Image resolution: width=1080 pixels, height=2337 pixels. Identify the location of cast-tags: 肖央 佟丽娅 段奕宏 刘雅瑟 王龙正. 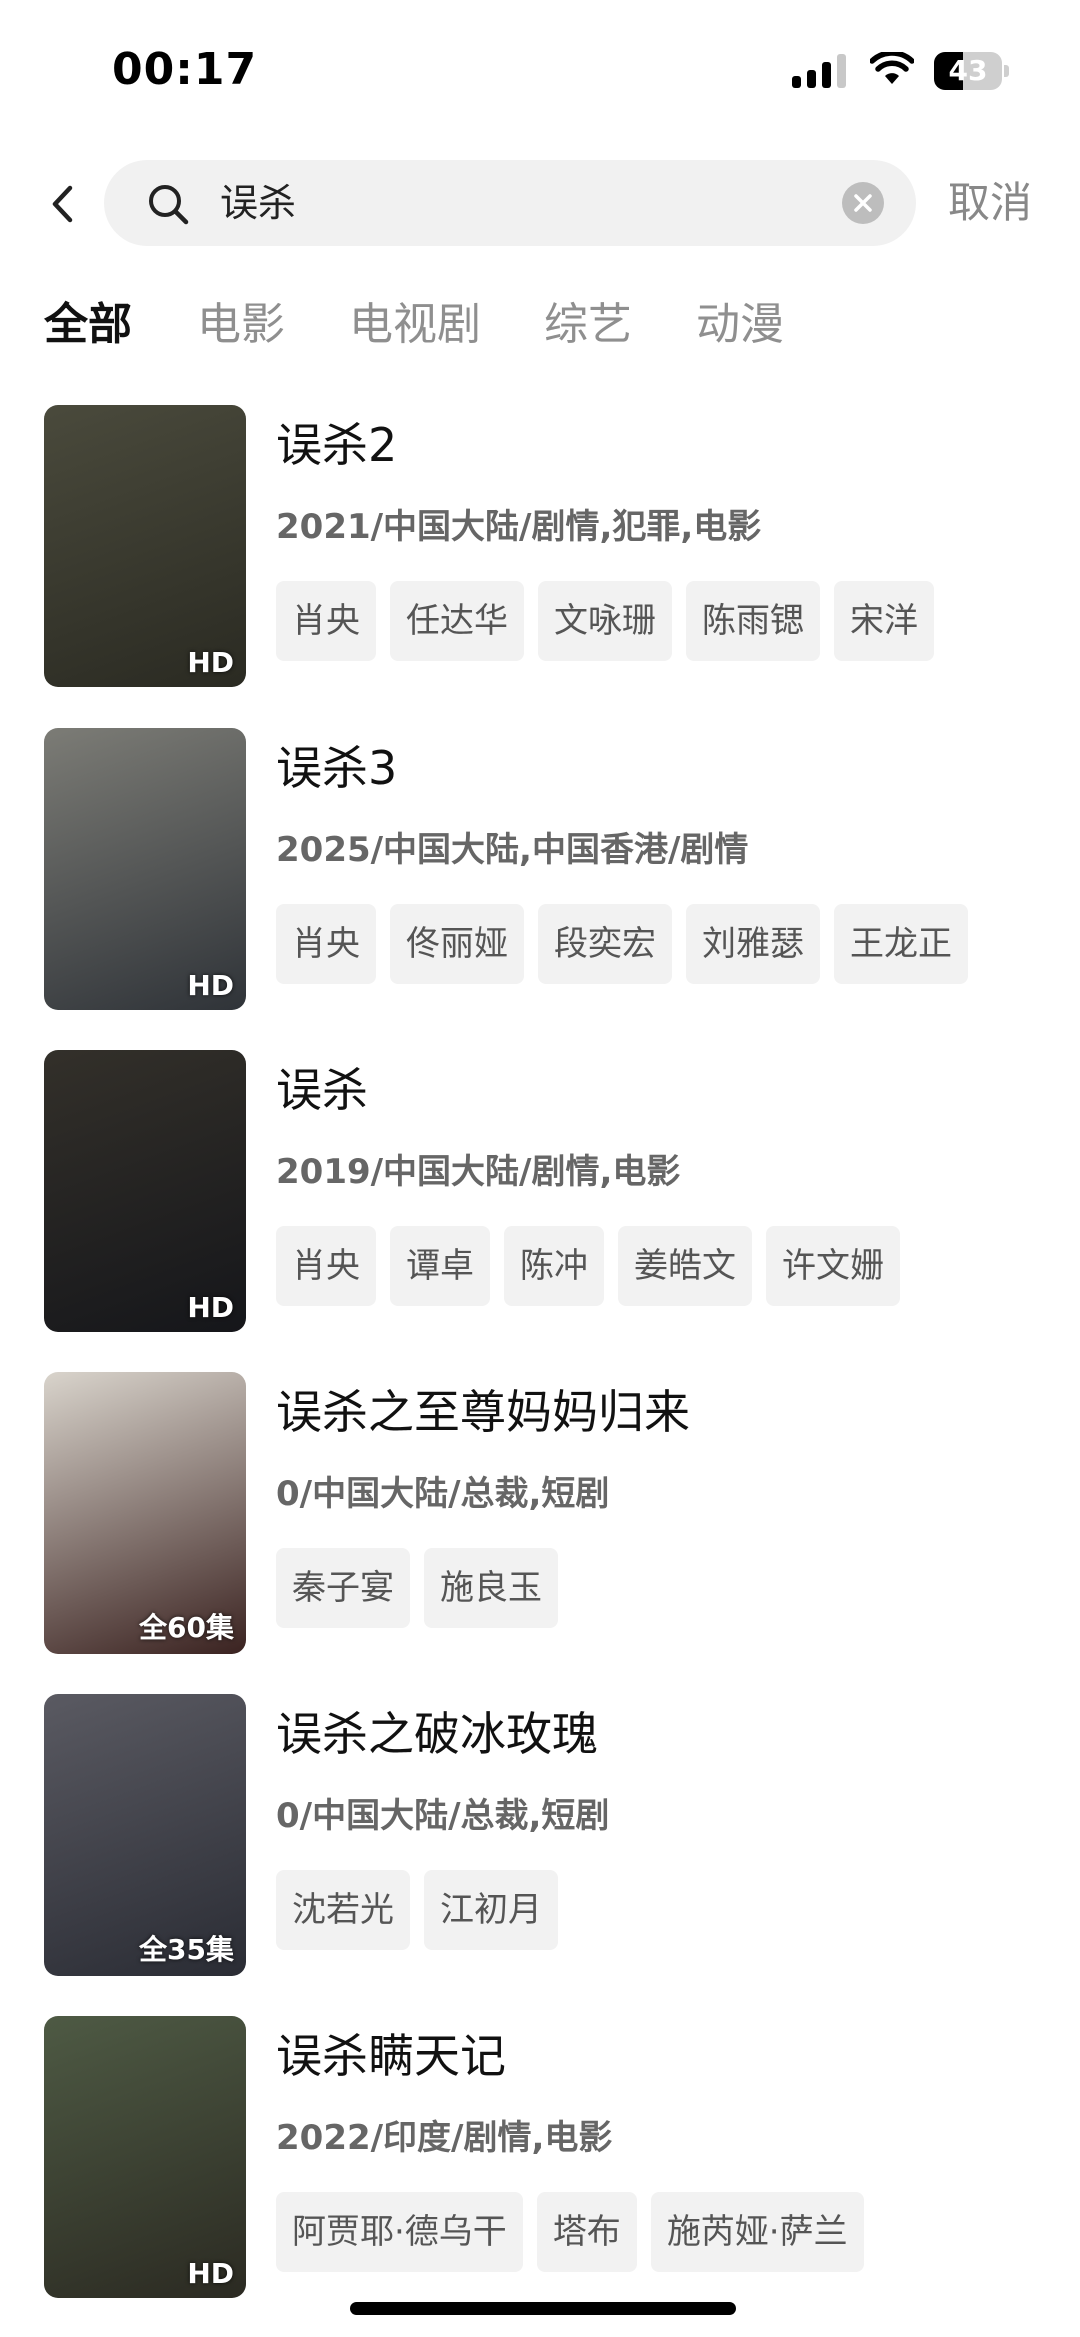
(622, 944).